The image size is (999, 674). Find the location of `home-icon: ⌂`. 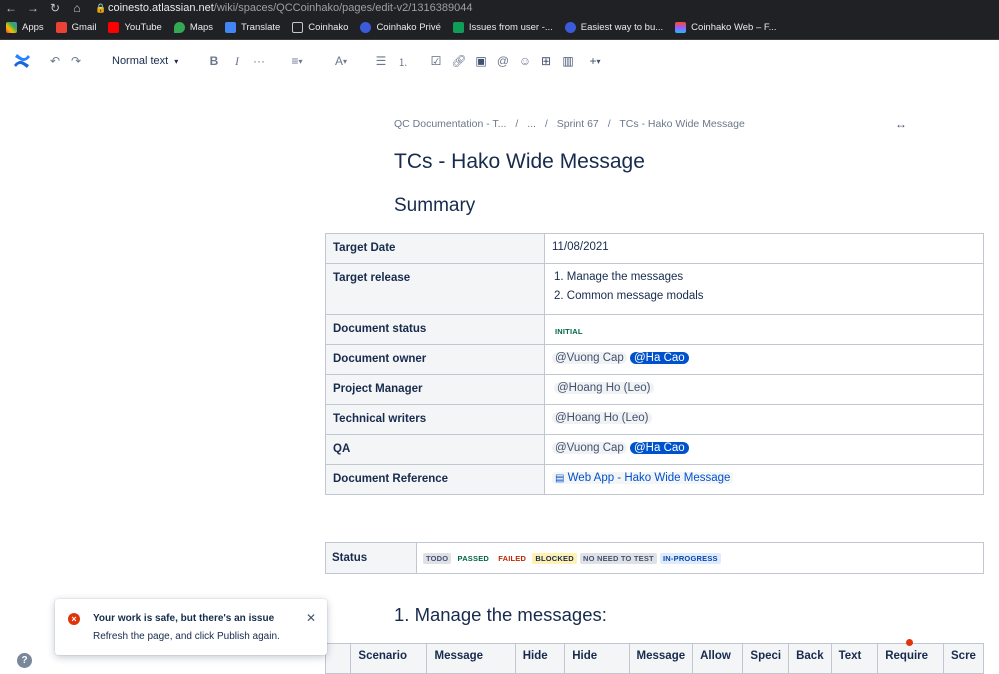

home-icon: ⌂ is located at coordinates (77, 8).